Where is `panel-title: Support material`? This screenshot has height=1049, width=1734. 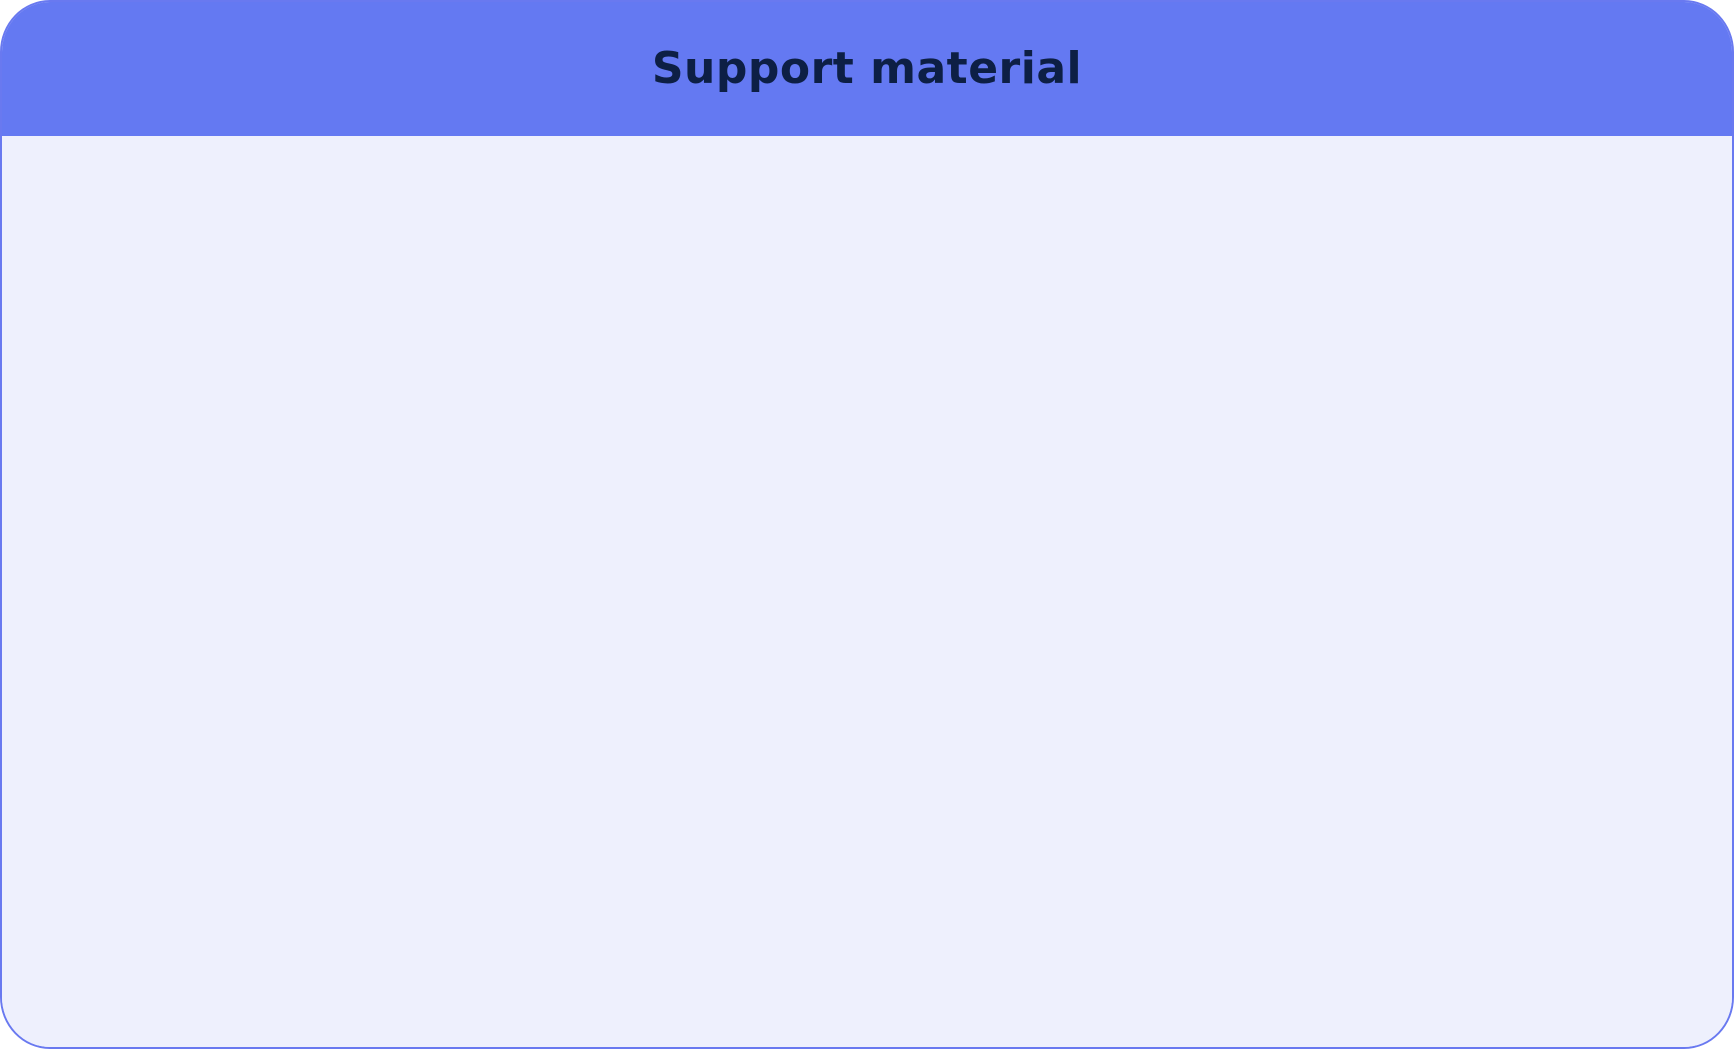
panel-title: Support material is located at coordinates (867, 68).